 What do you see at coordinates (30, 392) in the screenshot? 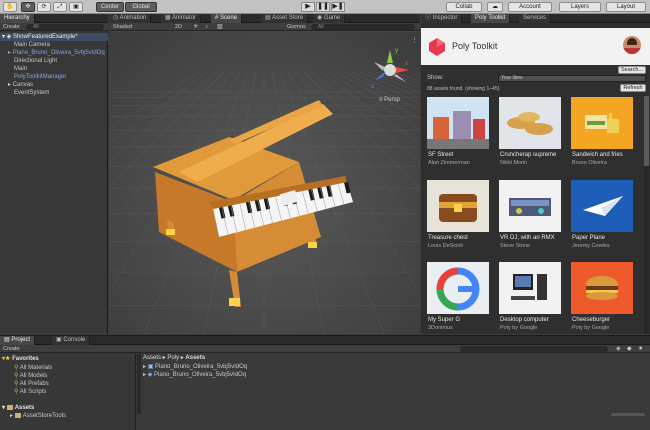
I see `favorite-all-scripts: ⚲ All Scripts` at bounding box center [30, 392].